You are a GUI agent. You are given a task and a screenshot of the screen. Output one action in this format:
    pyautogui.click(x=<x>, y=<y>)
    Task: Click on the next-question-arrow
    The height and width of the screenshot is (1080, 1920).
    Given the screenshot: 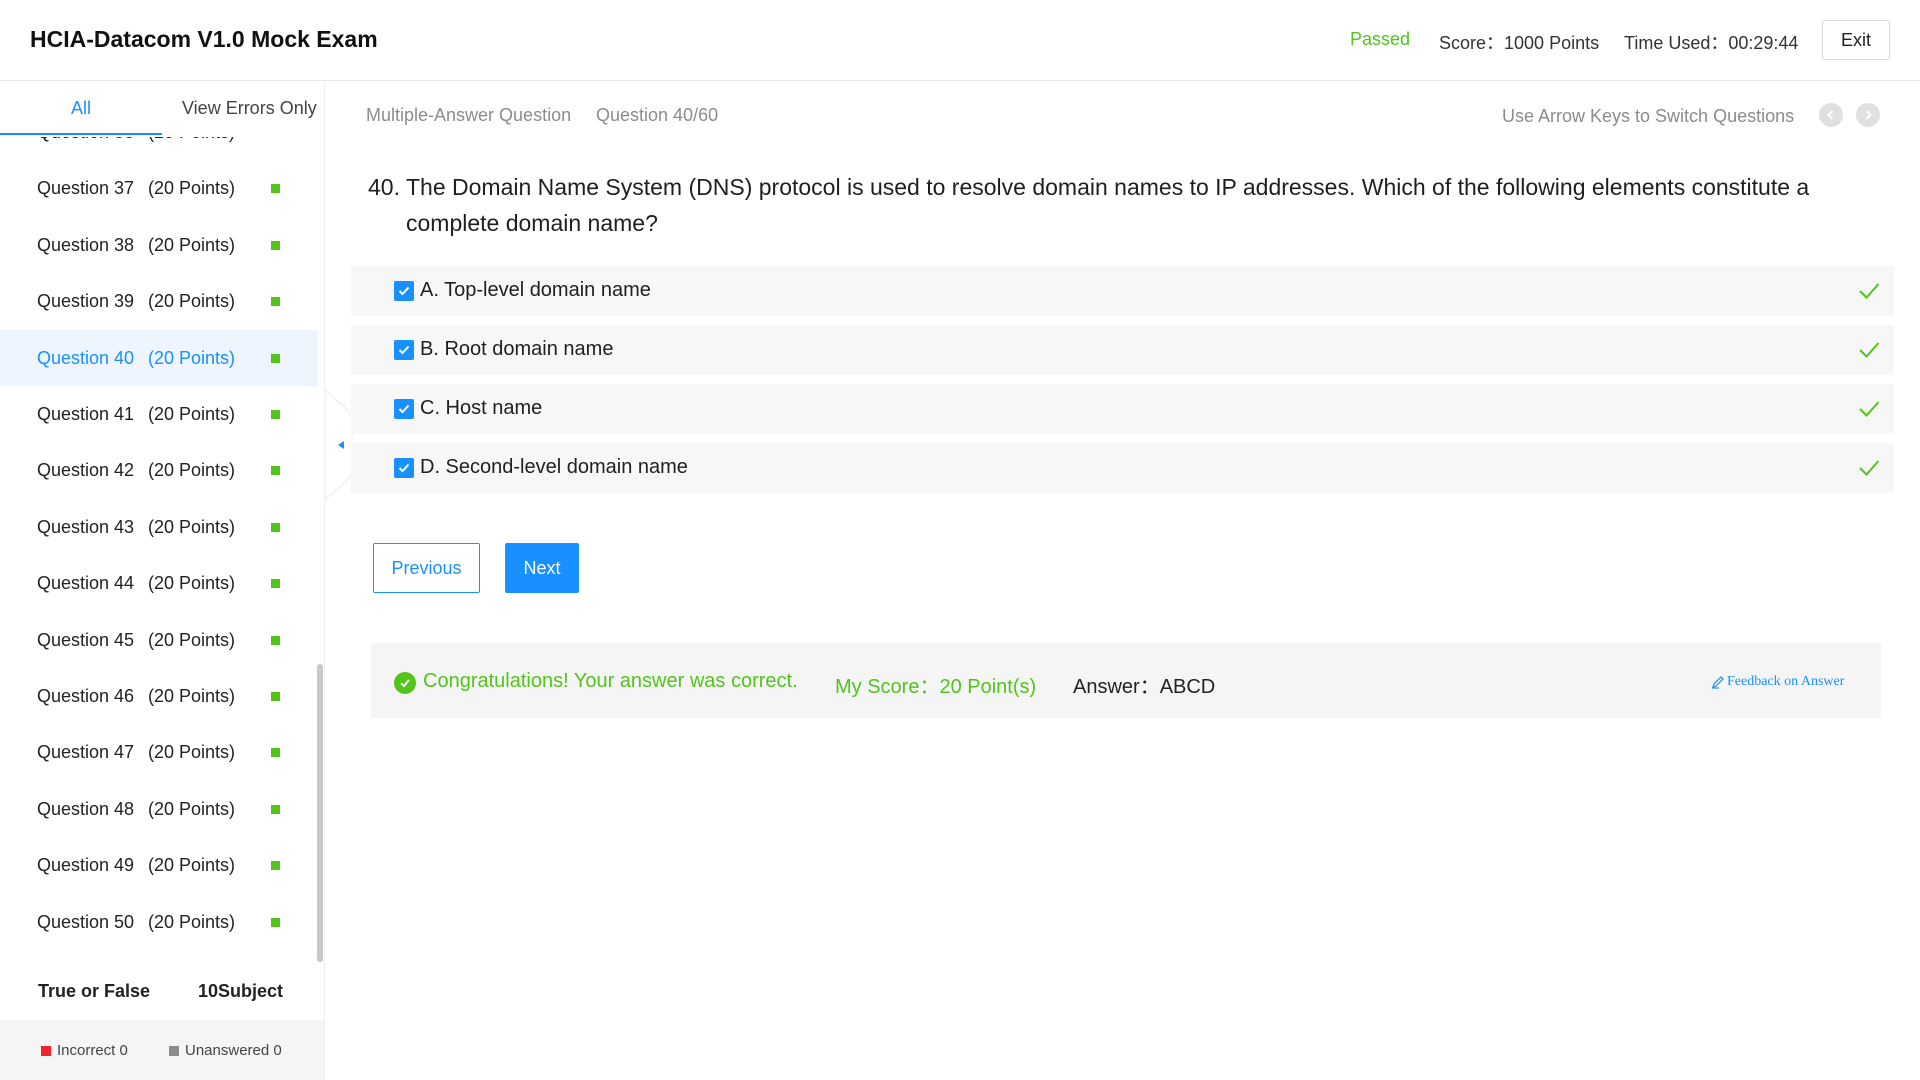 What is the action you would take?
    pyautogui.click(x=1868, y=115)
    